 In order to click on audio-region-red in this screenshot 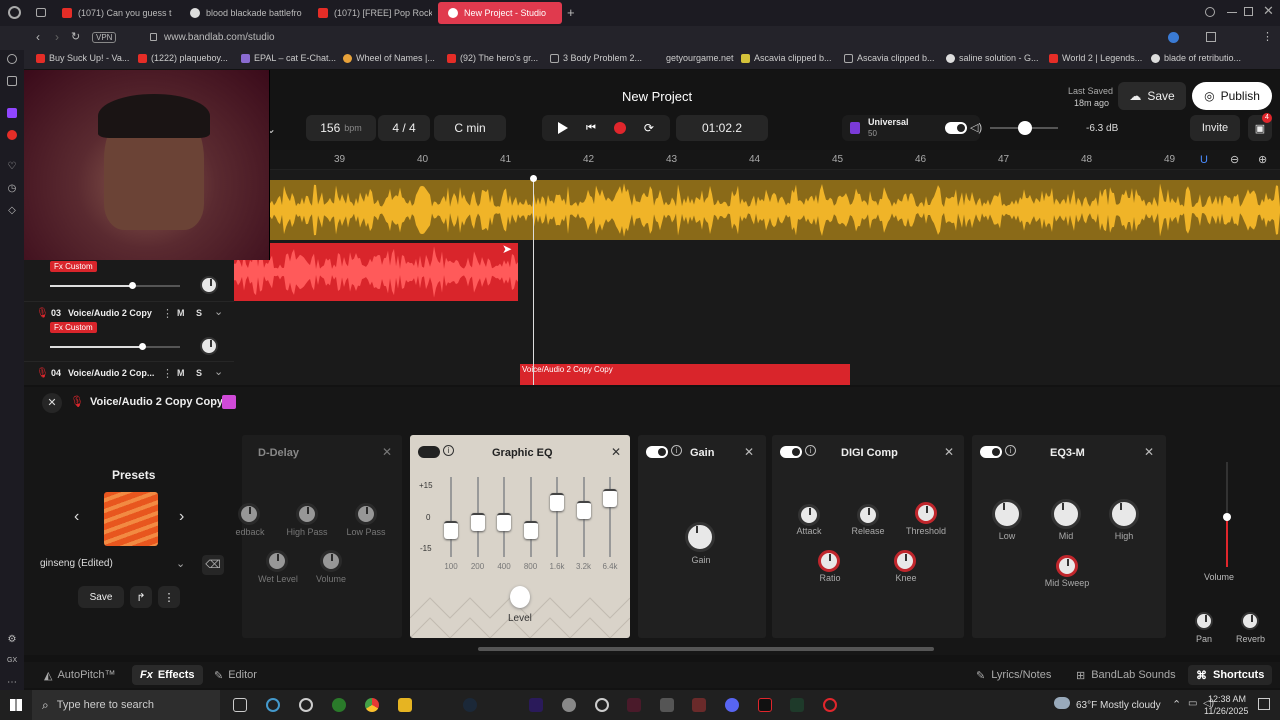, I will do `click(376, 272)`.